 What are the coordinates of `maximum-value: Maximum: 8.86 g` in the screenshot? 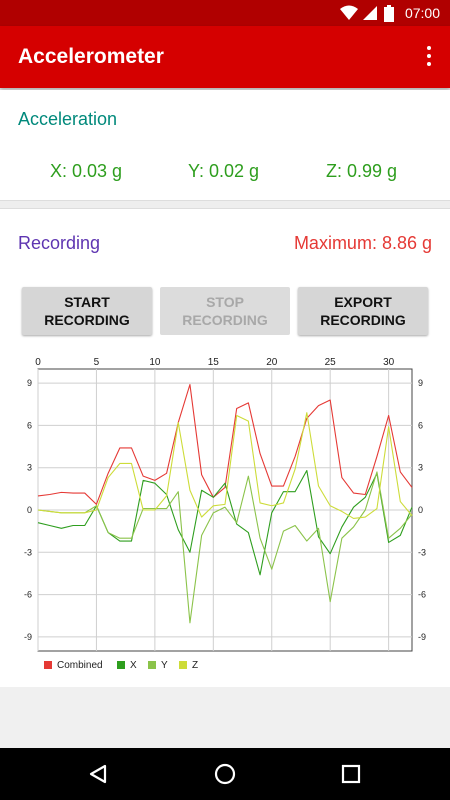 It's located at (362, 243).